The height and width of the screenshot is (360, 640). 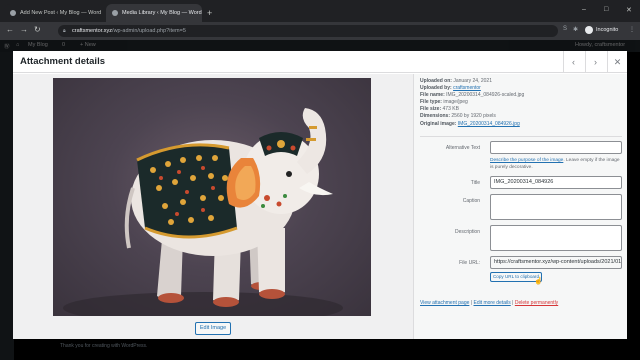 I want to click on extensions-puzzle-icon: ✱, so click(x=575, y=29).